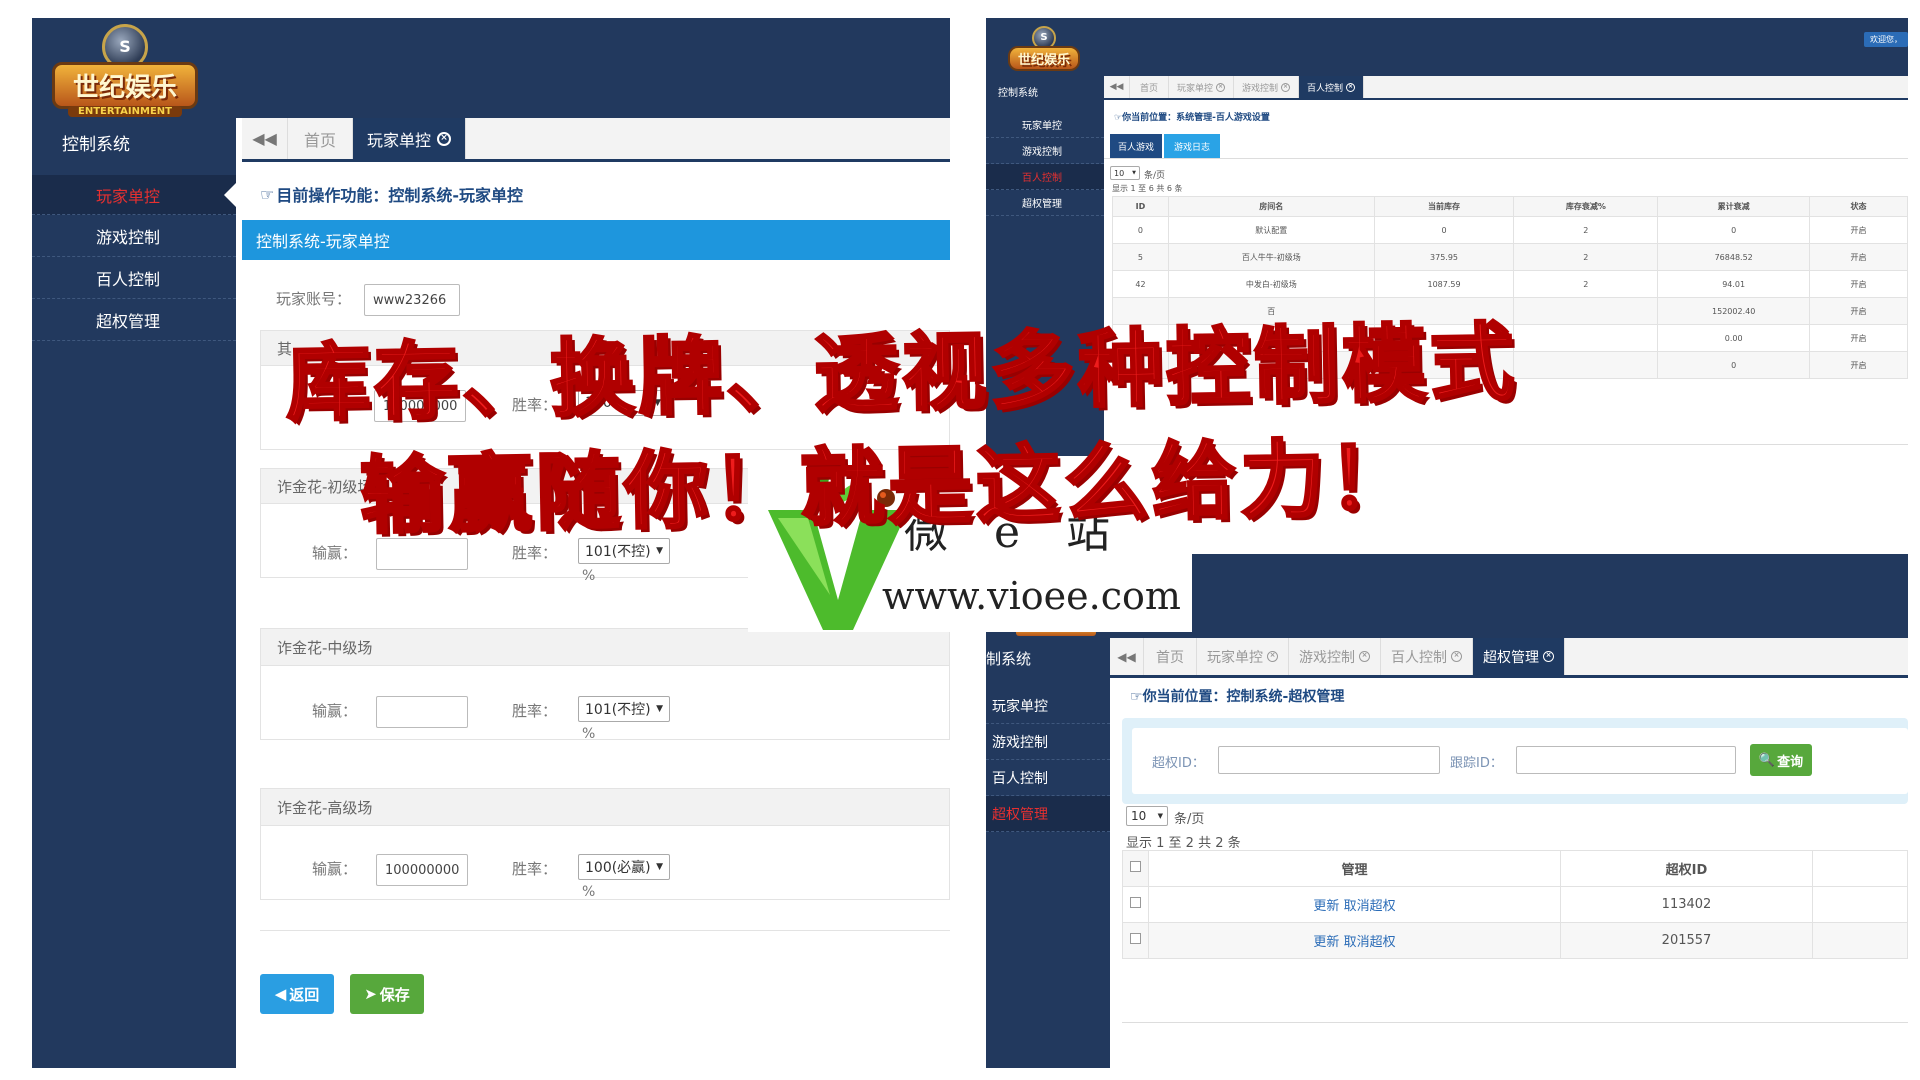  Describe the element at coordinates (1510, 257) in the screenshot. I see `table-row: 5 百人牛牛-初级场 375.95 2 76848.52 开启` at that location.